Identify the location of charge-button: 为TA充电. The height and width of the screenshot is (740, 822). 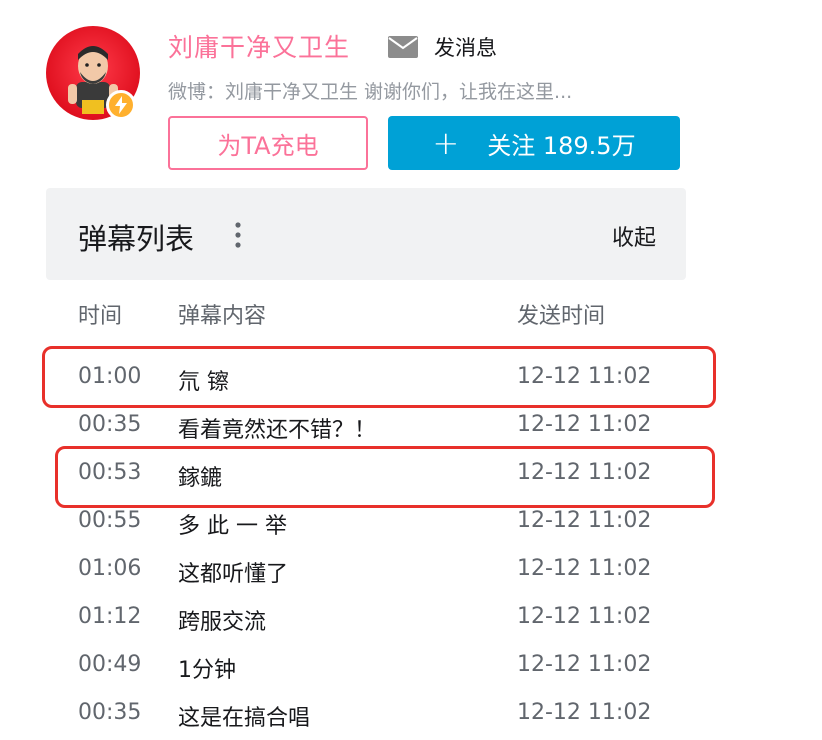
(268, 143).